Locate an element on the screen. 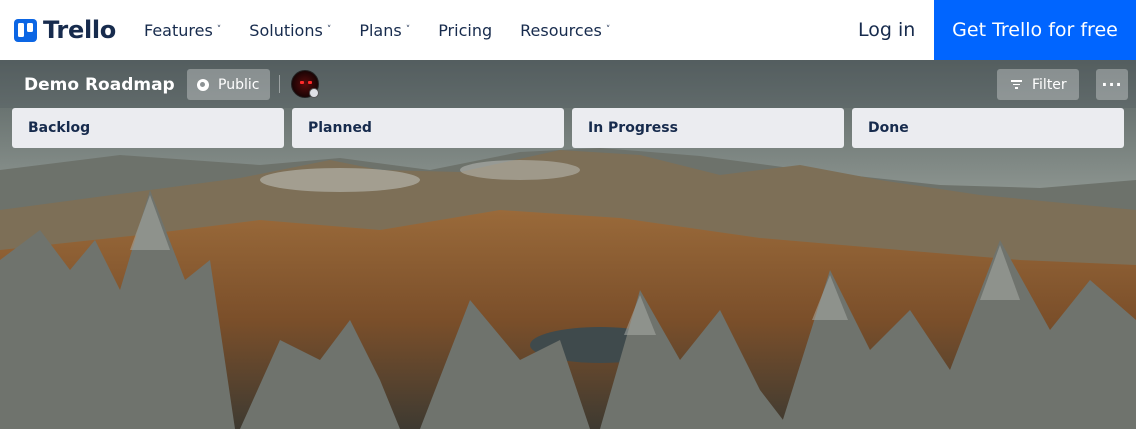 The width and height of the screenshot is (1136, 429). menu-item-plans: Plans ˅ is located at coordinates (384, 30).